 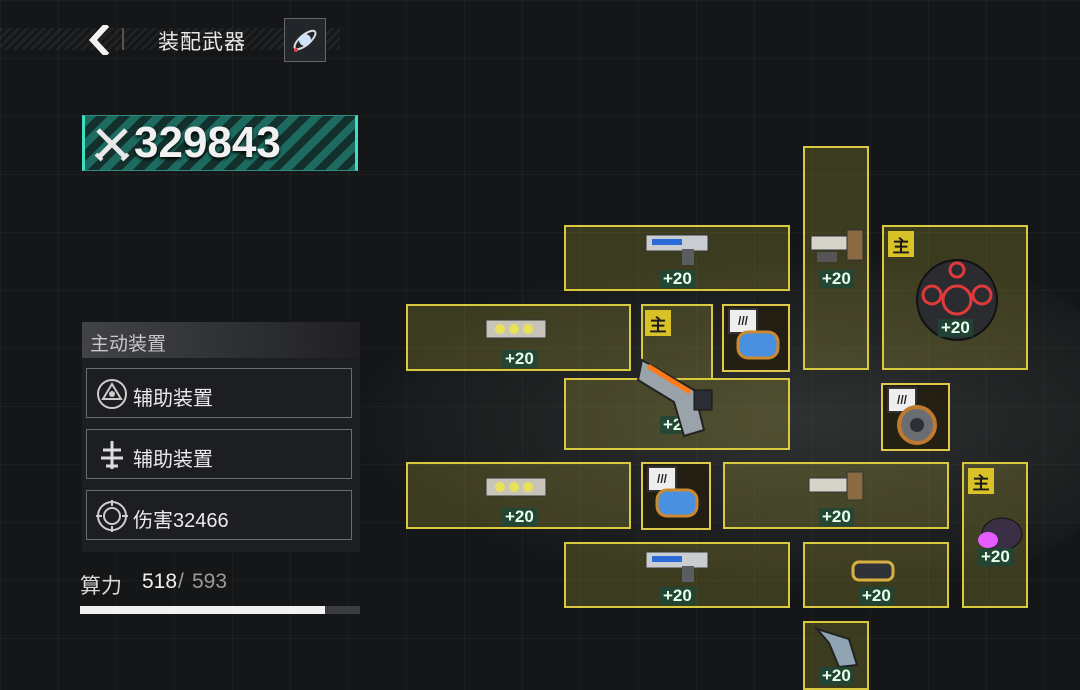 I want to click on compute-progress-fill, so click(x=202, y=610).